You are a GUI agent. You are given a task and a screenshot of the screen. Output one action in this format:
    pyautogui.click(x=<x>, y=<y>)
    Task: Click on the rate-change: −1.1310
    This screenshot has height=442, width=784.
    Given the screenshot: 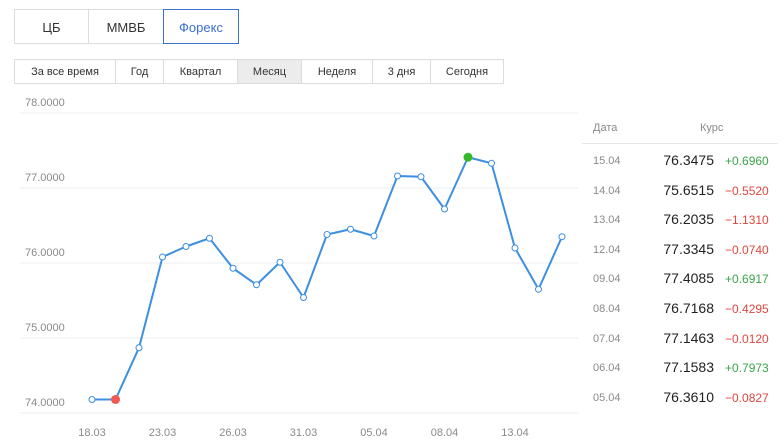 What is the action you would take?
    pyautogui.click(x=747, y=220)
    